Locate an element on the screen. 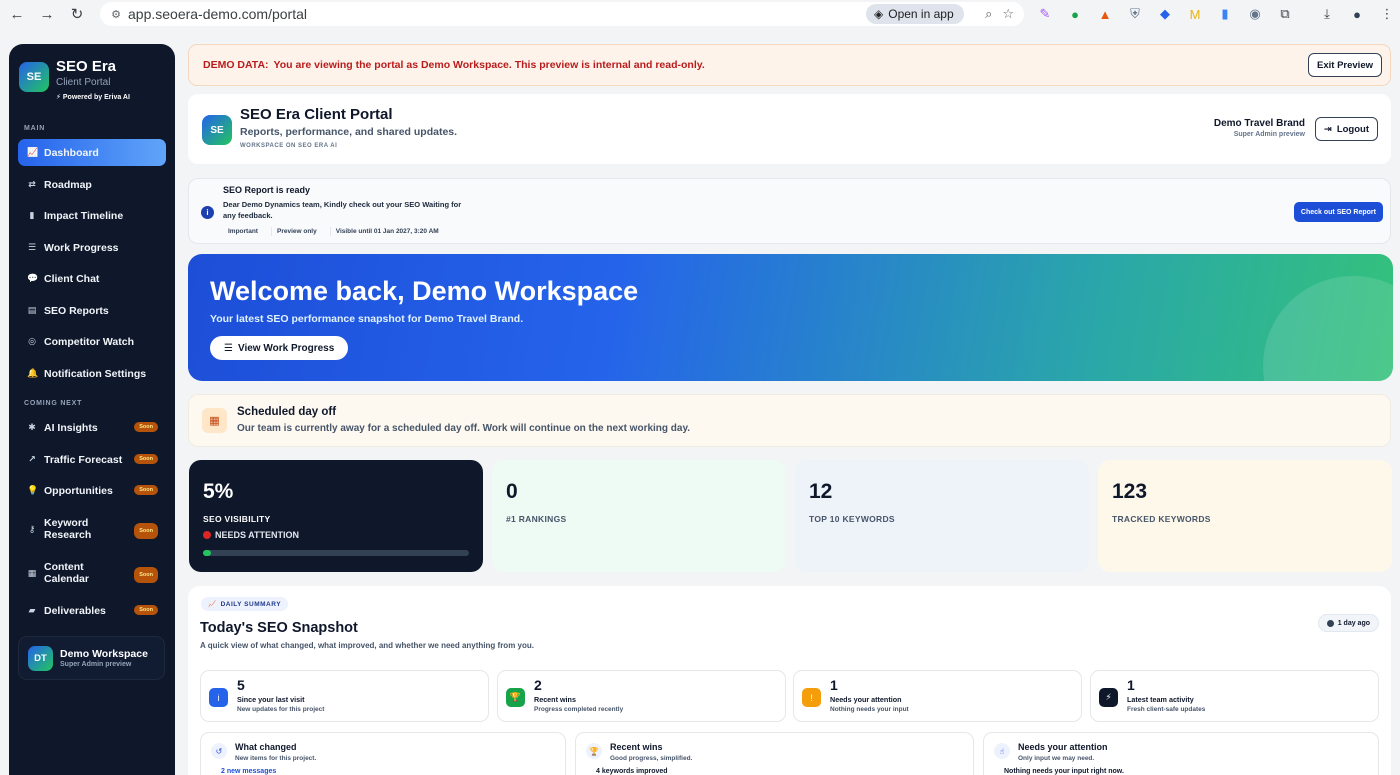 Image resolution: width=1400 pixels, height=775 pixels. soon-badge: Soon is located at coordinates (146, 531).